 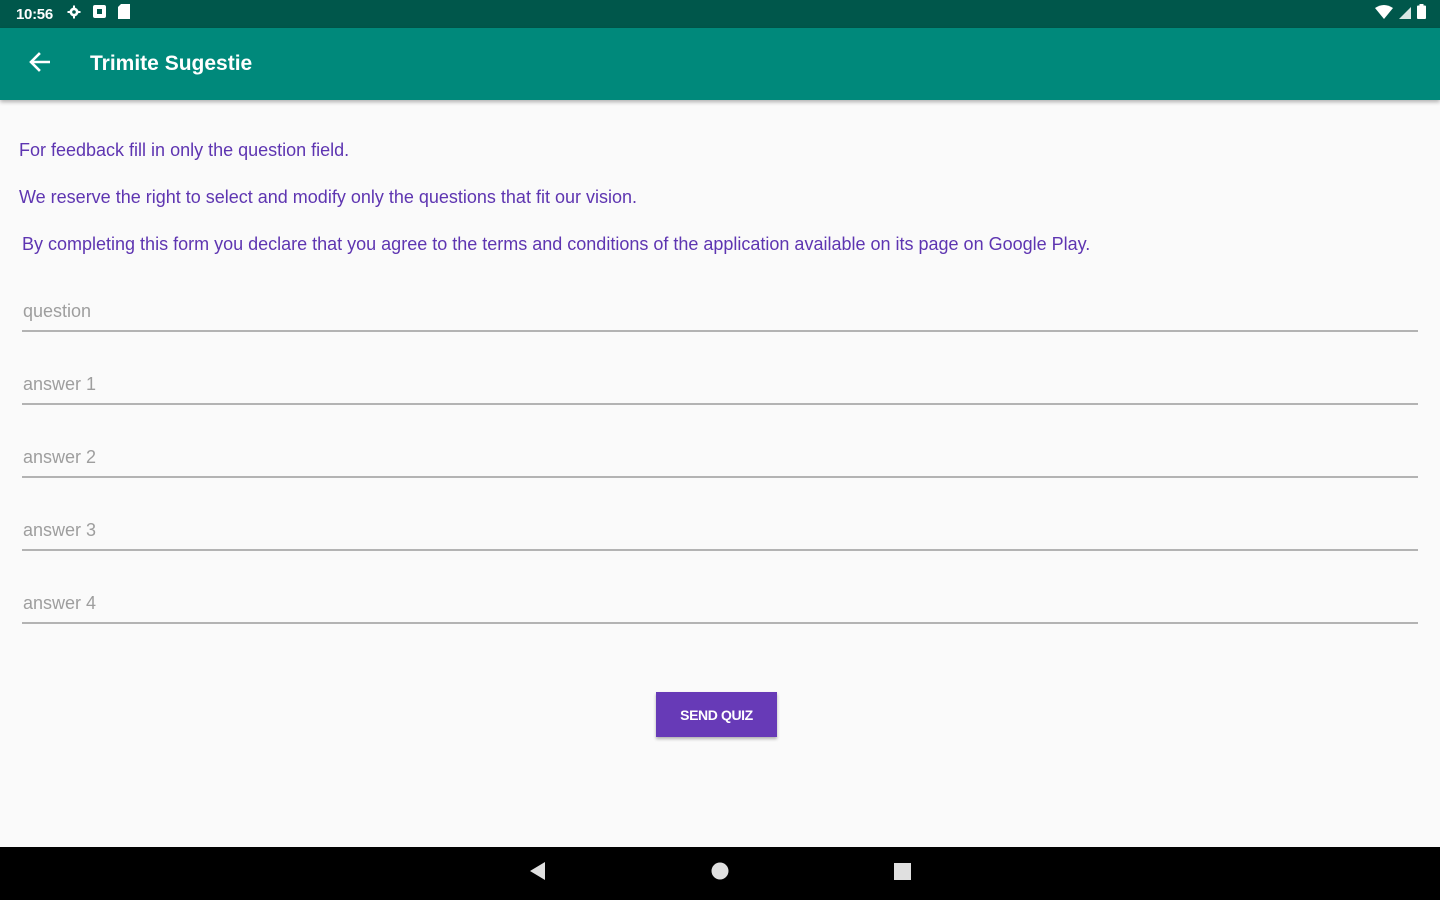 I want to click on recents-square-icon, so click(x=902, y=873).